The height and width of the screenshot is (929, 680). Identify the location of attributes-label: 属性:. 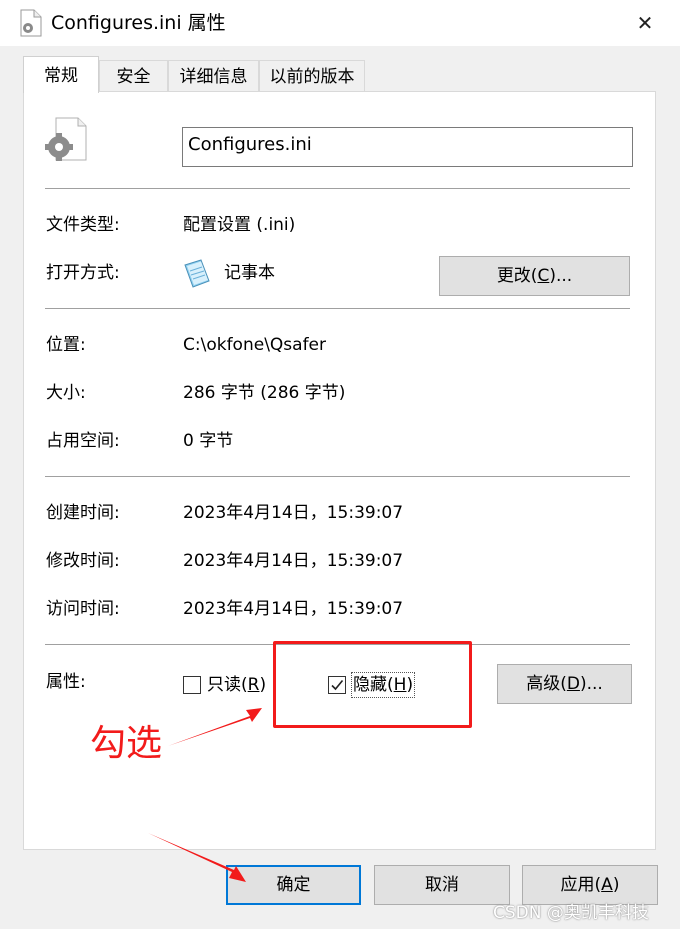
(66, 682).